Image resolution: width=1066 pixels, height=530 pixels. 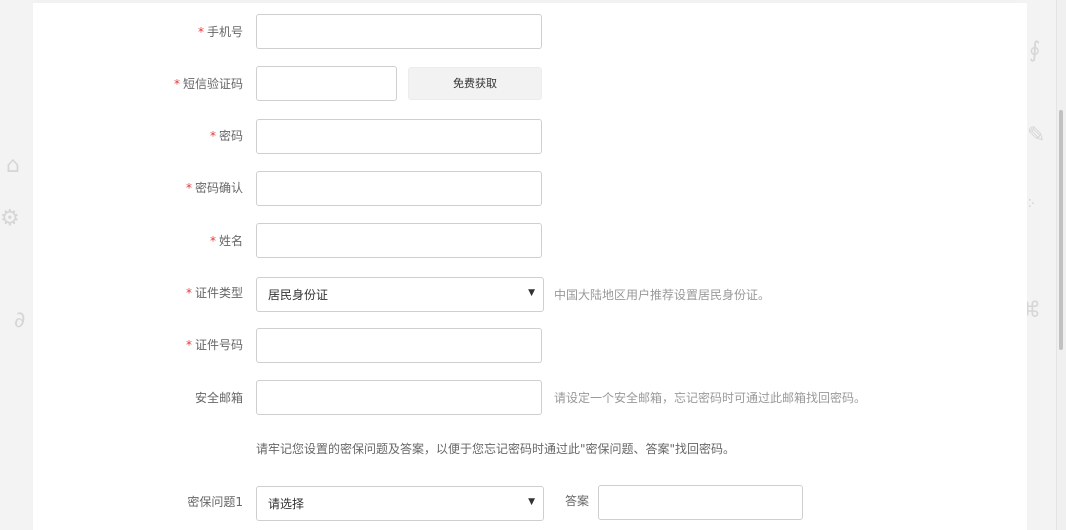 I want to click on password-input, so click(x=399, y=136).